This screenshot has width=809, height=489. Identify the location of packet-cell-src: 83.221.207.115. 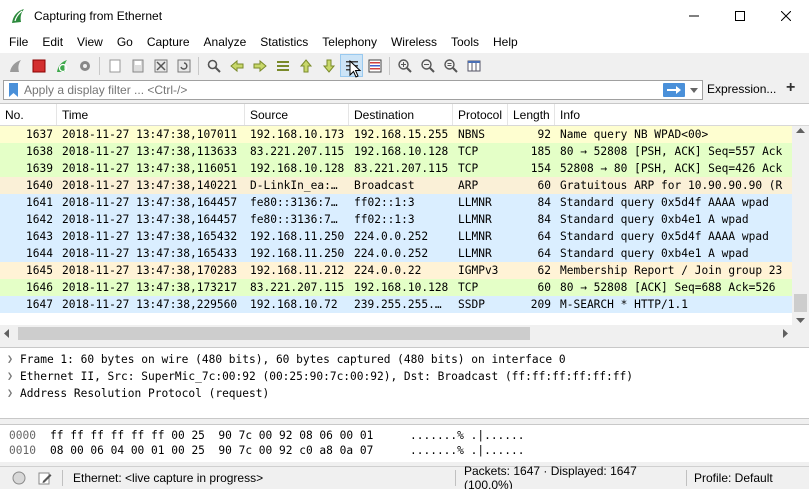
(297, 287).